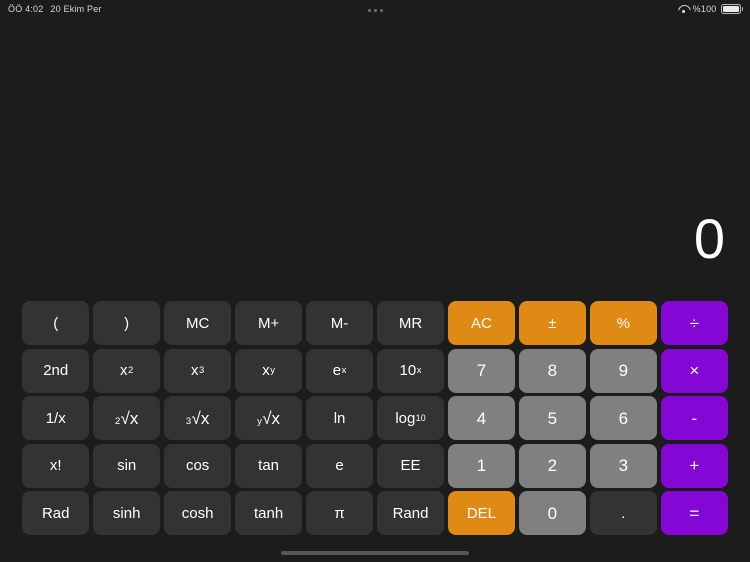  Describe the element at coordinates (410, 513) in the screenshot. I see `key-random: Rand` at that location.